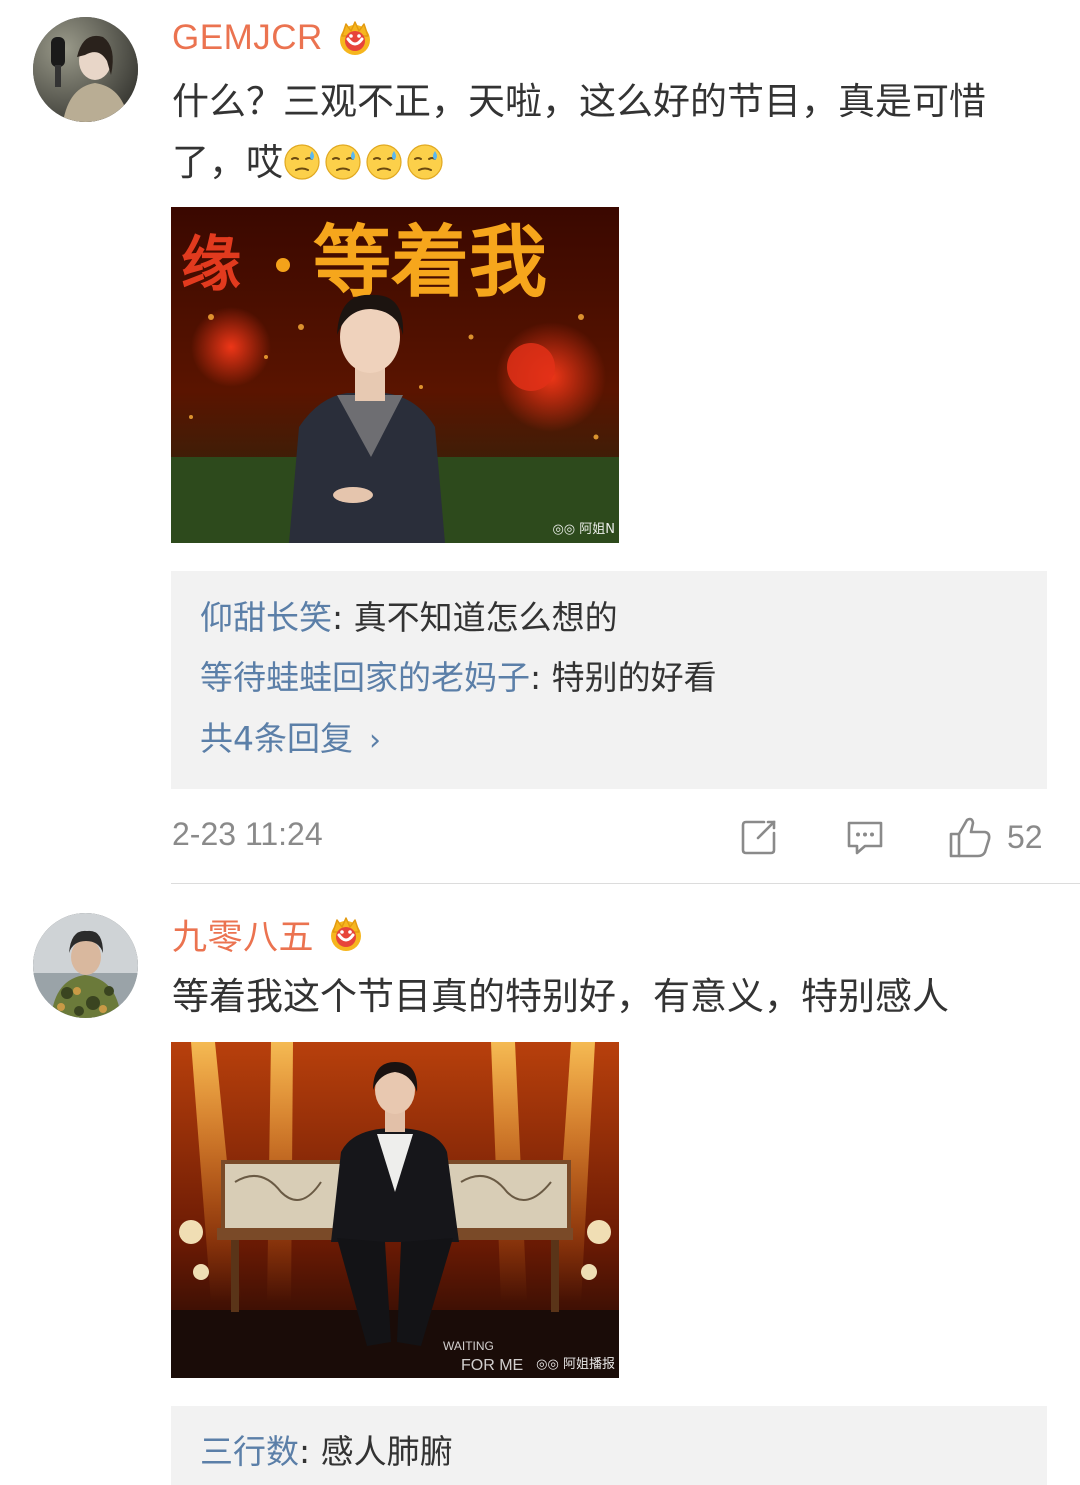  What do you see at coordinates (609, 1445) in the screenshot?
I see `reply-box: 三行数: 感人肺腑` at bounding box center [609, 1445].